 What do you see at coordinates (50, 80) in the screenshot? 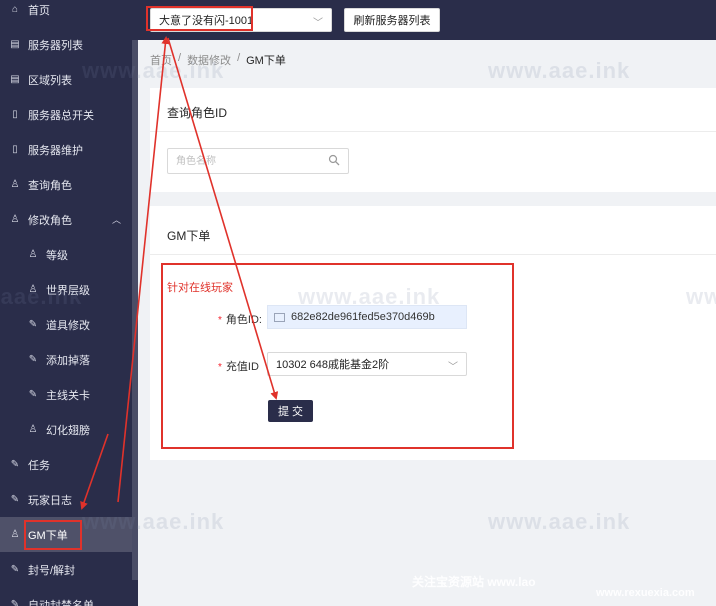
I see `sidebar-item-label: 区域列表` at bounding box center [50, 80].